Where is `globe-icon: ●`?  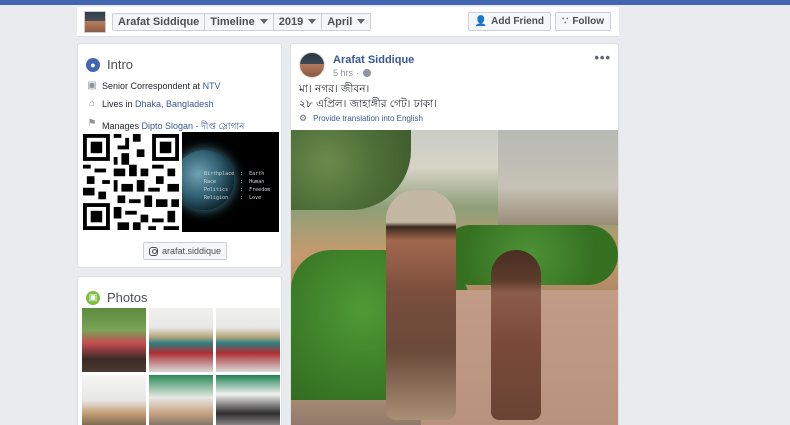 globe-icon: ● is located at coordinates (93, 64).